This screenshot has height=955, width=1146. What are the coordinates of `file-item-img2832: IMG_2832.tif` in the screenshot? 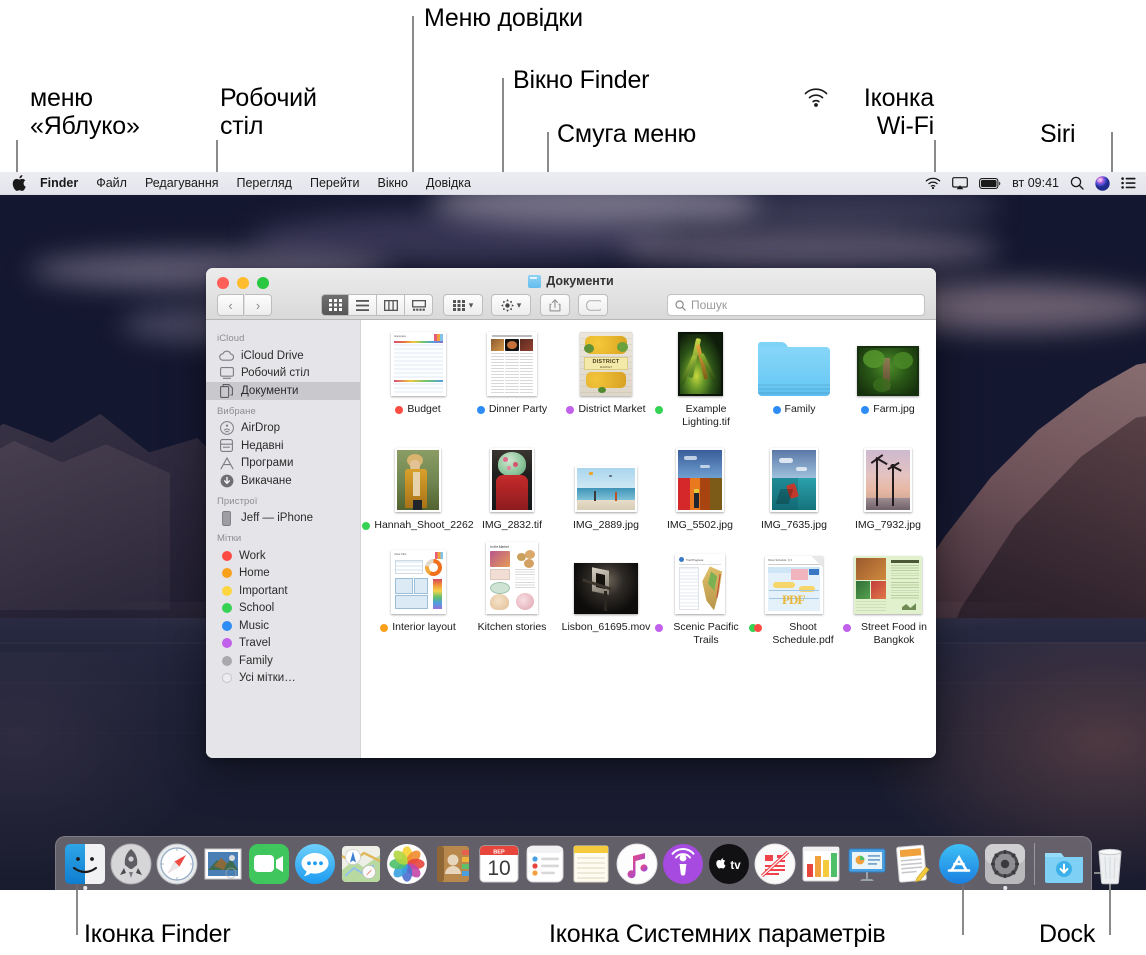 It's located at (512, 489).